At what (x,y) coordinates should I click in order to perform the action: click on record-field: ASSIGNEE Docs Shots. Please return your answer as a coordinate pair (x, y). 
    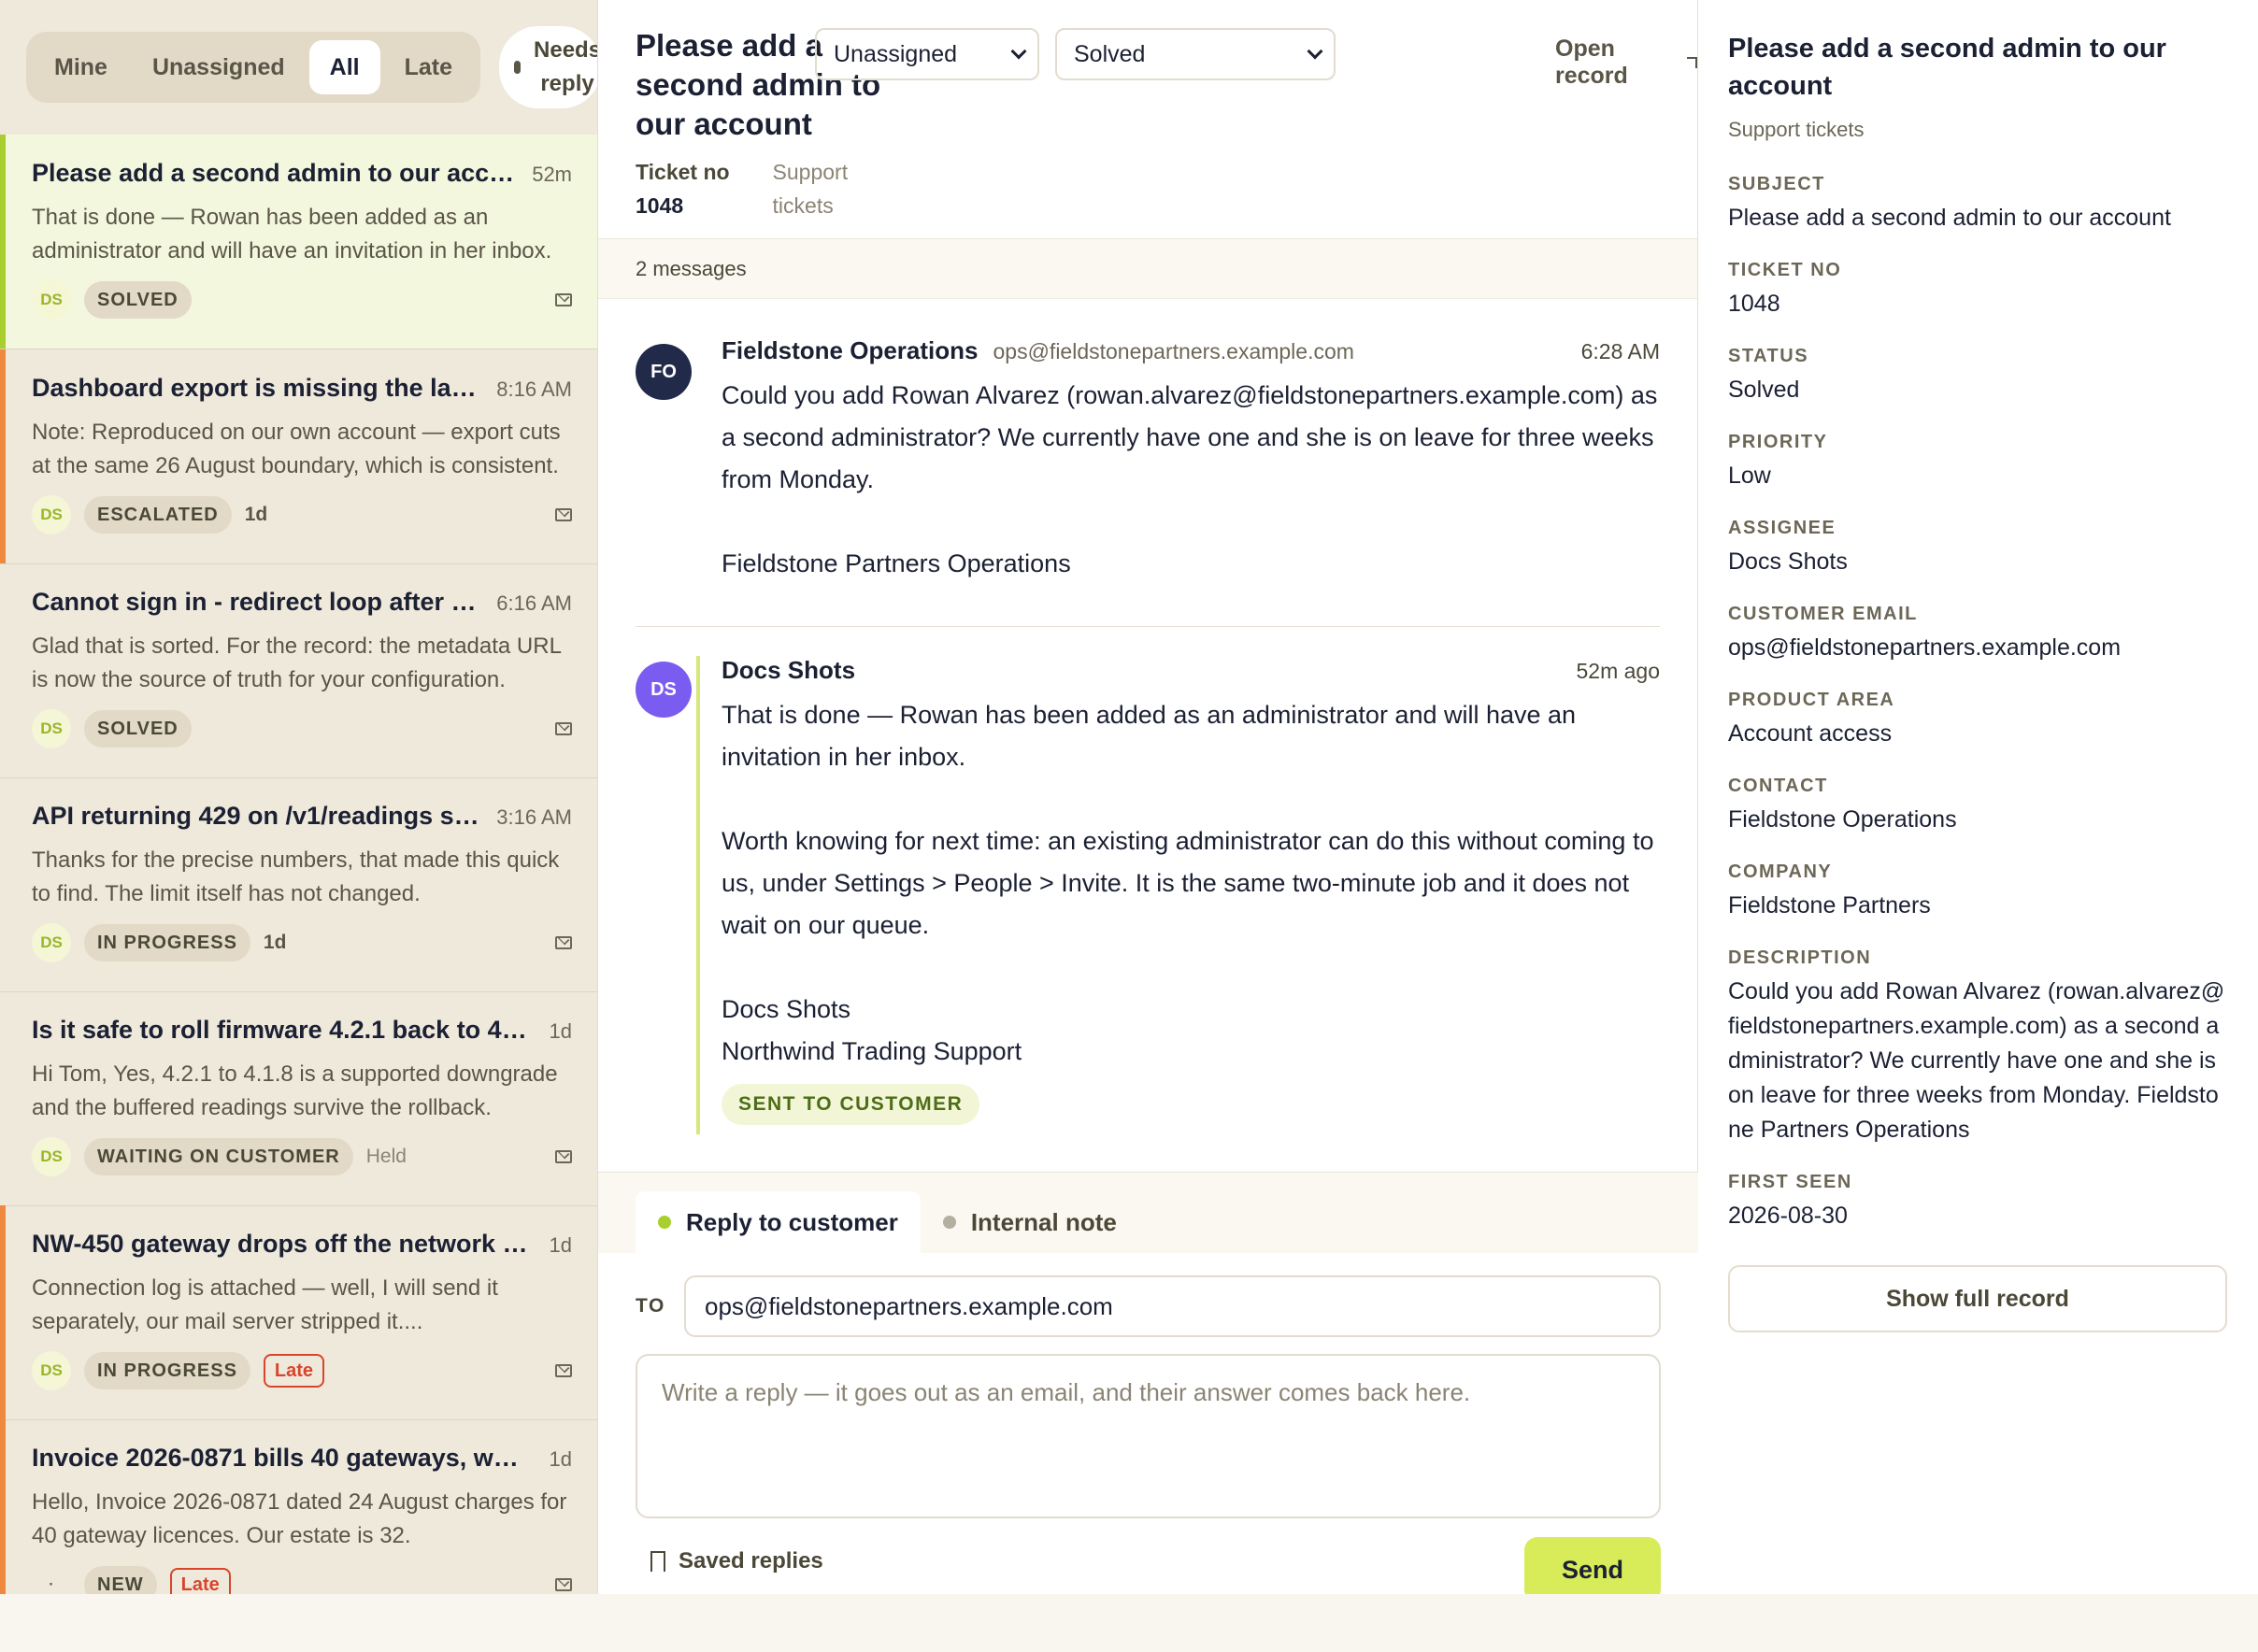
    Looking at the image, I should click on (1978, 548).